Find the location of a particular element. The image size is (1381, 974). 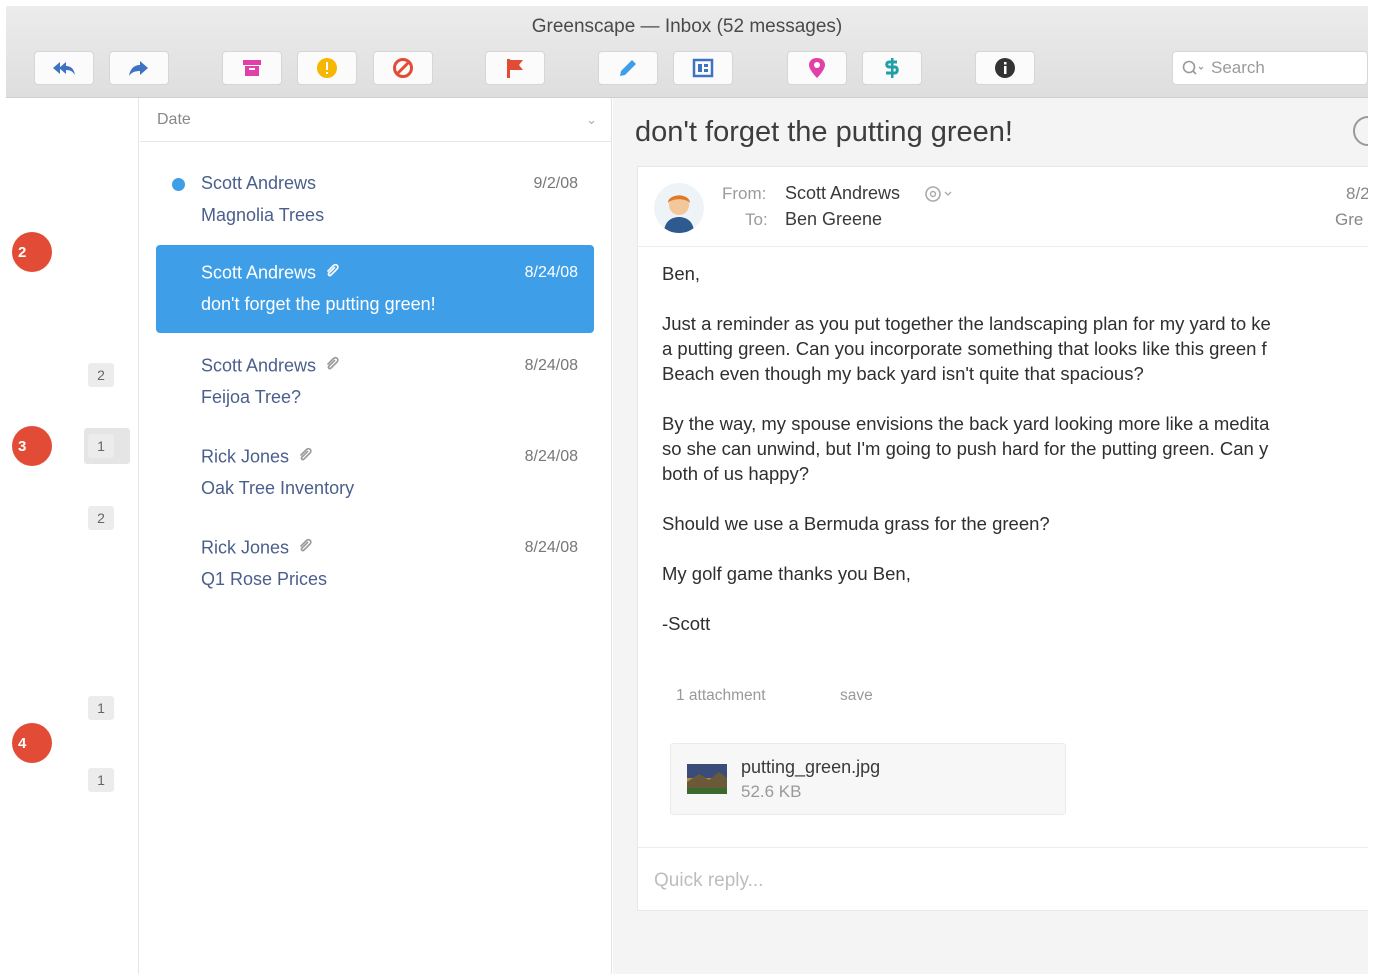

map-pin-icon is located at coordinates (817, 68).